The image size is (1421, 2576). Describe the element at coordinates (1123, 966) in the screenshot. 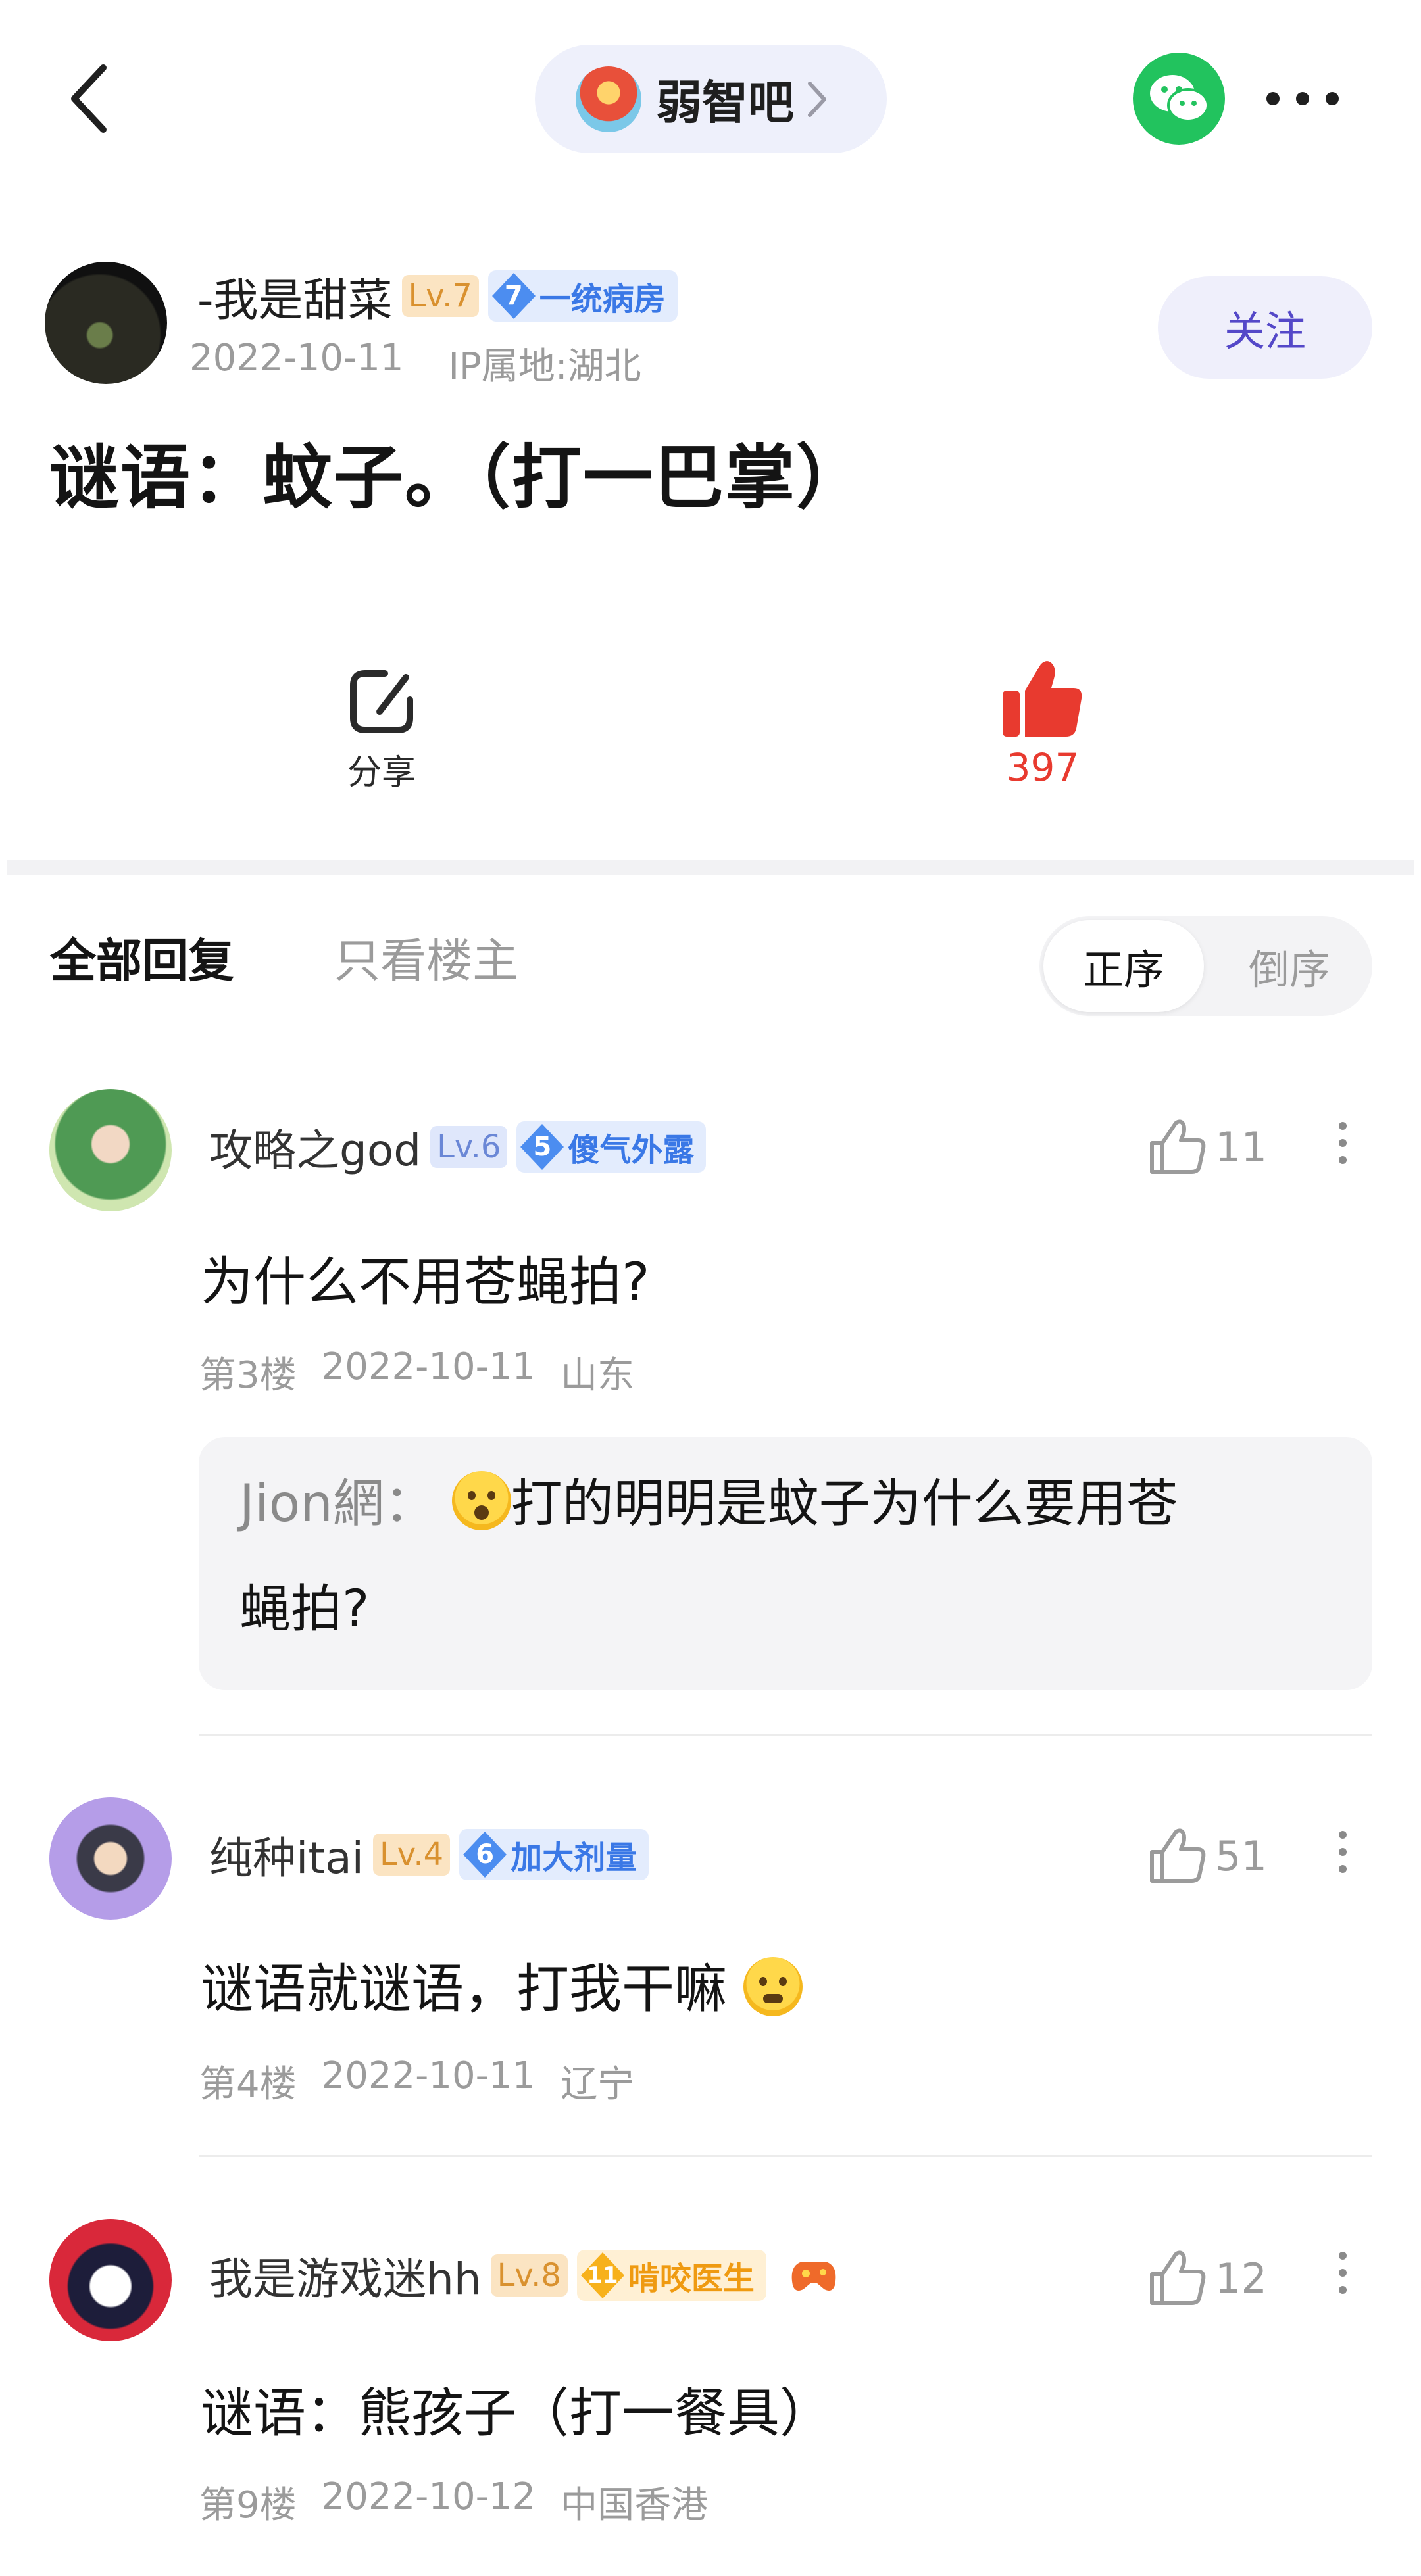

I see `sort-ascending-button: 正序` at that location.